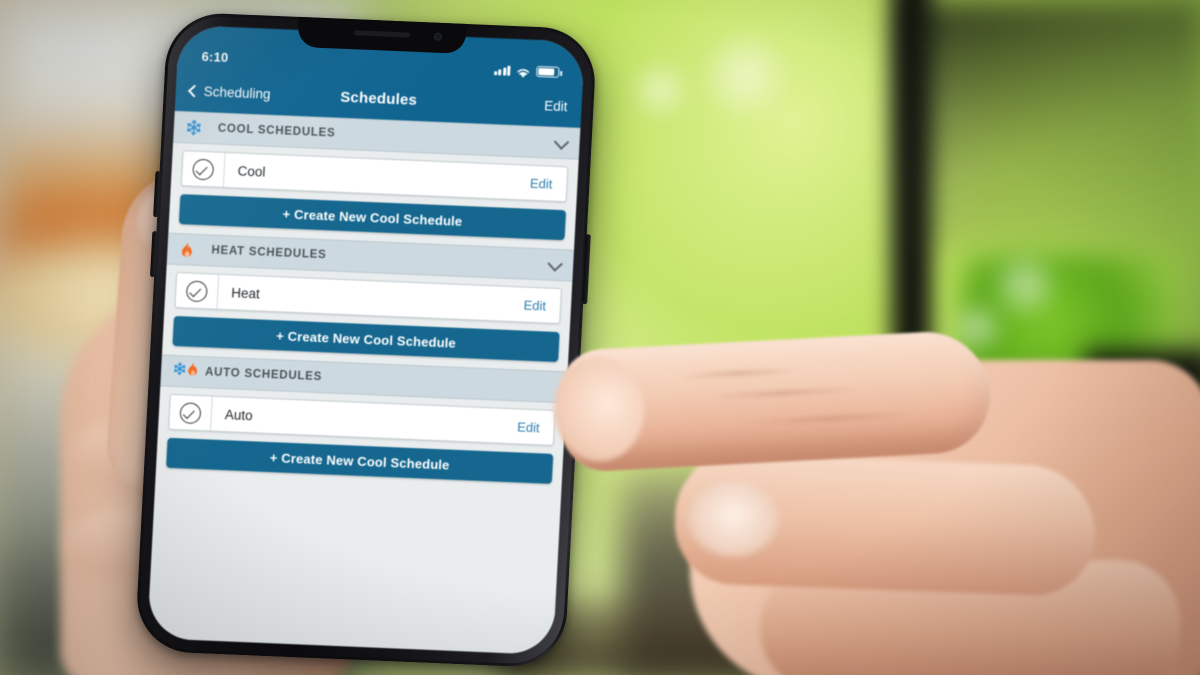  Describe the element at coordinates (502, 70) in the screenshot. I see `signal-bars-icon` at that location.